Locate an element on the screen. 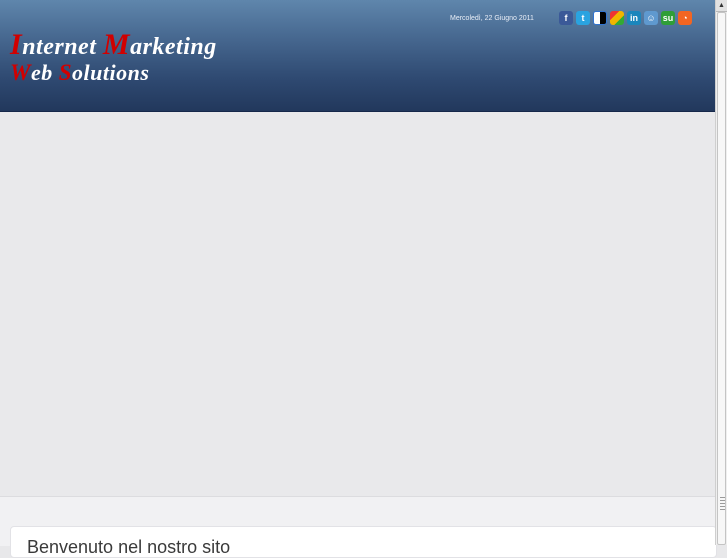 Image resolution: width=727 pixels, height=558 pixels. logo-text-internet: nternet is located at coordinates (62, 47).